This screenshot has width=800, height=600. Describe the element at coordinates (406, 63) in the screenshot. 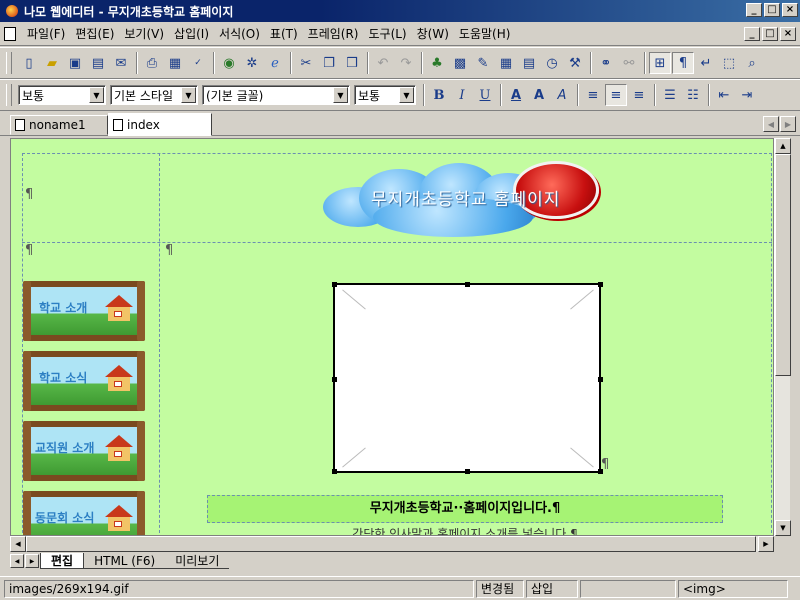

I see `redo-icon: ↷` at that location.